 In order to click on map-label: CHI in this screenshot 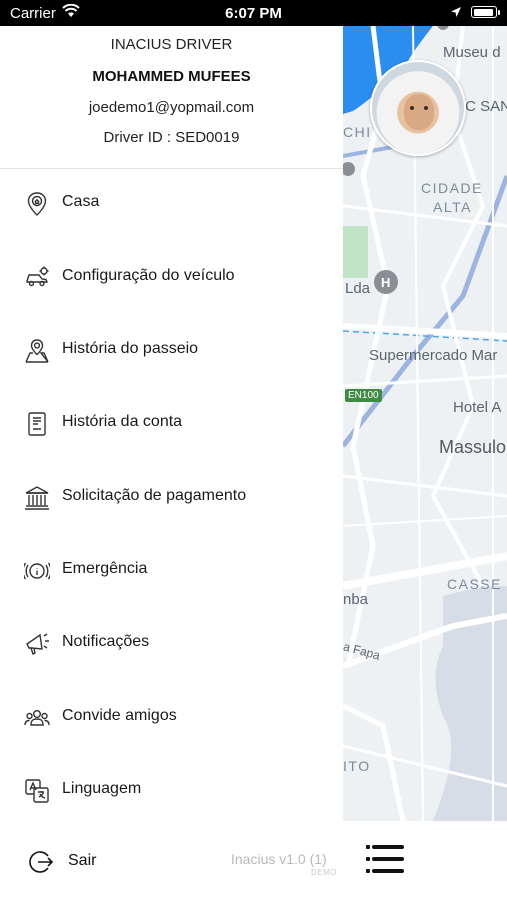, I will do `click(357, 132)`.